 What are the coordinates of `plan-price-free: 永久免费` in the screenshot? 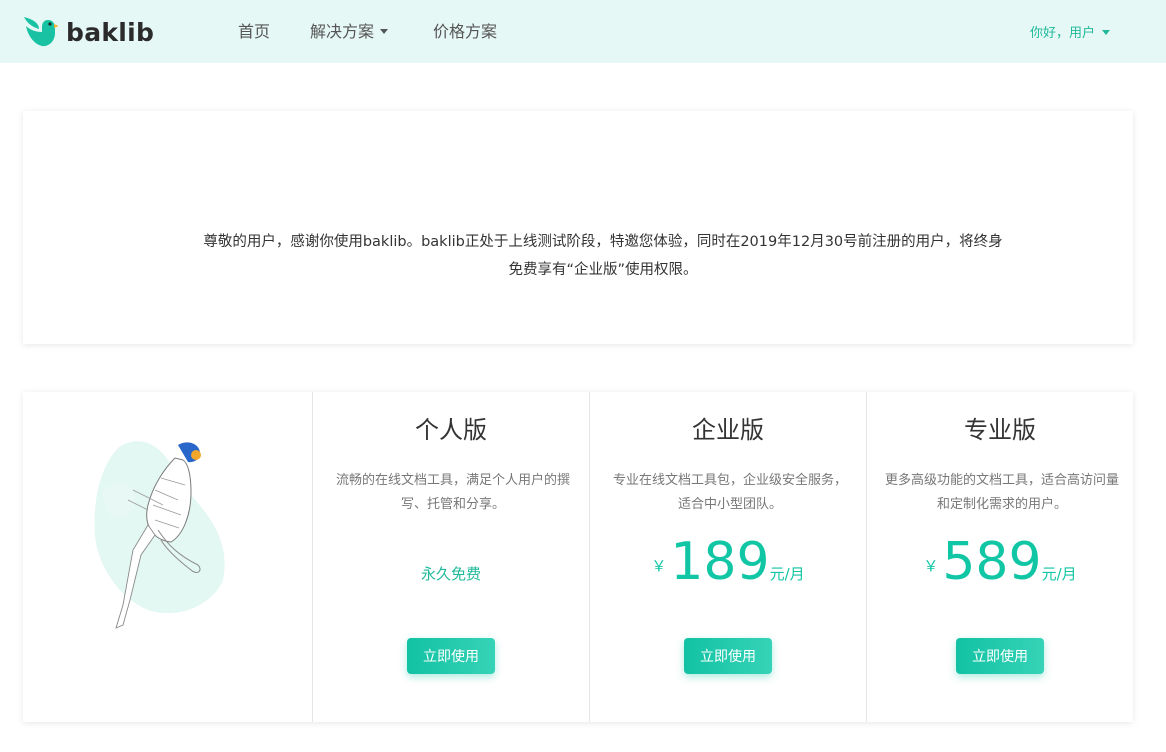 It's located at (450, 574).